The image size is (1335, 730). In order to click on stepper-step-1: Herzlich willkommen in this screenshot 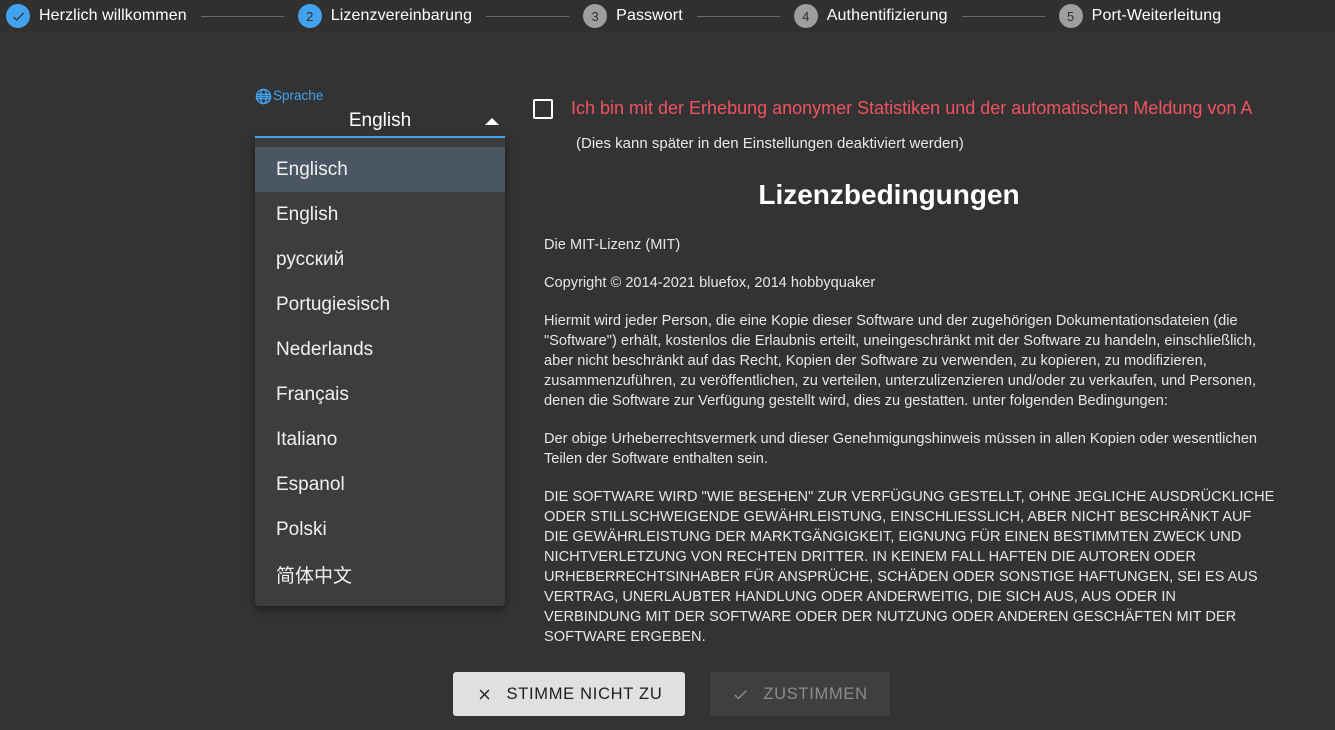, I will do `click(96, 16)`.